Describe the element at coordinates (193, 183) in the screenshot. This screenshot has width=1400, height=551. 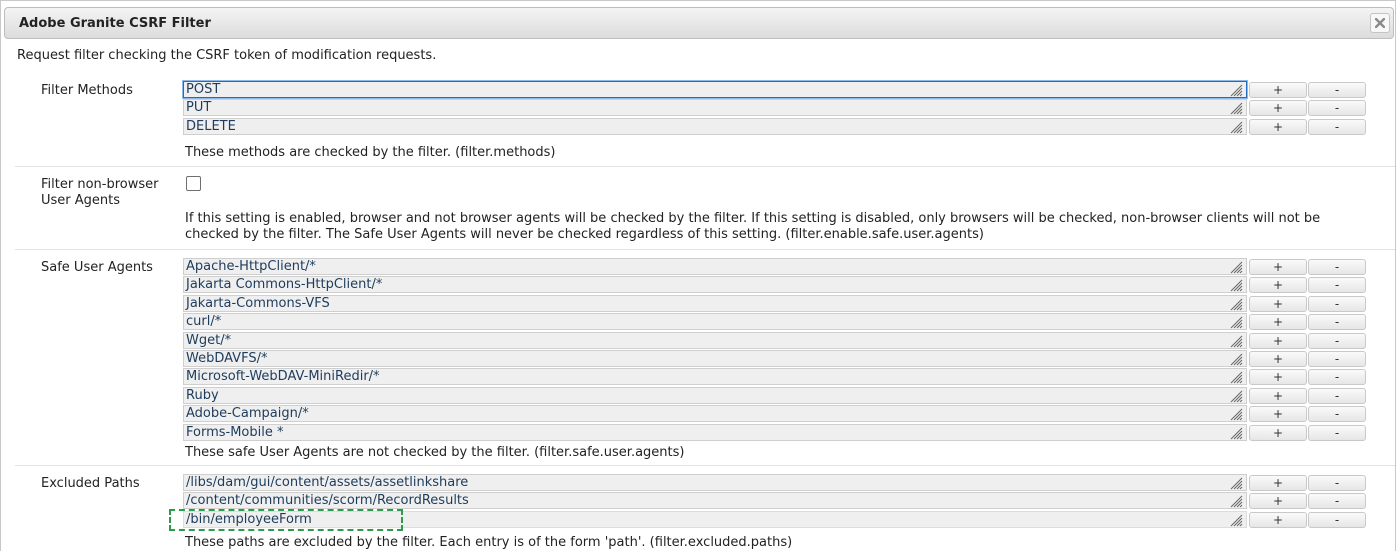
I see `filter-non-browser-checkbox` at that location.